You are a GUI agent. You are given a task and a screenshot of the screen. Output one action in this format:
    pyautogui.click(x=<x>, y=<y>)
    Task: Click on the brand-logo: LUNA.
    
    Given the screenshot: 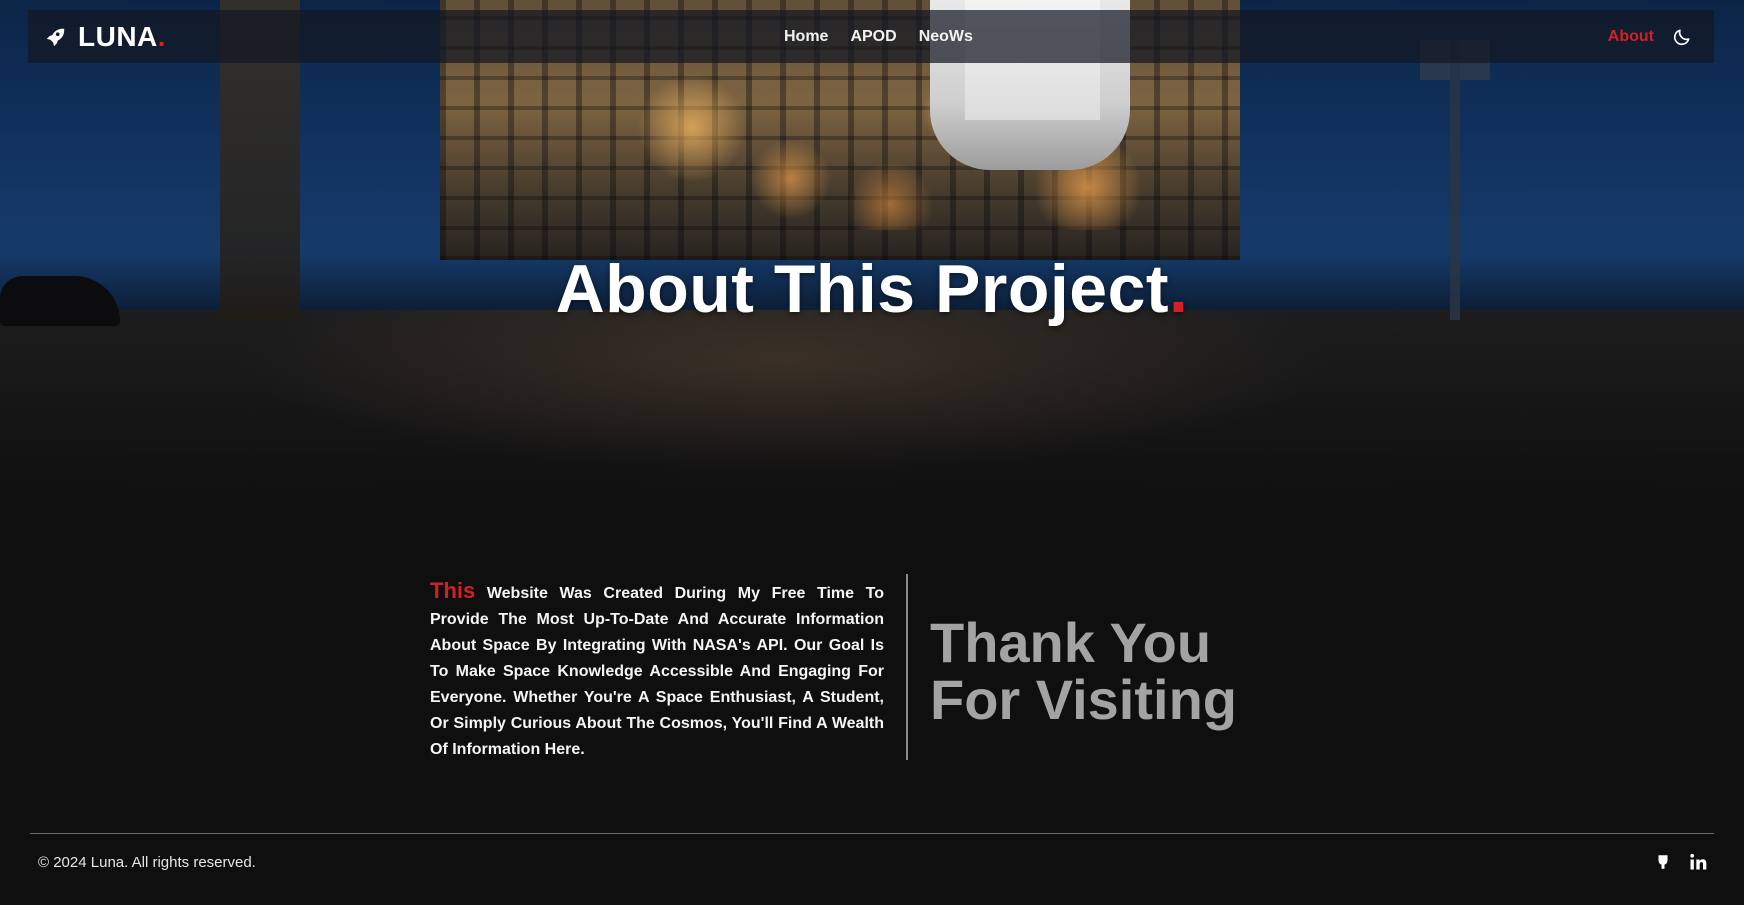 What is the action you would take?
    pyautogui.click(x=105, y=37)
    